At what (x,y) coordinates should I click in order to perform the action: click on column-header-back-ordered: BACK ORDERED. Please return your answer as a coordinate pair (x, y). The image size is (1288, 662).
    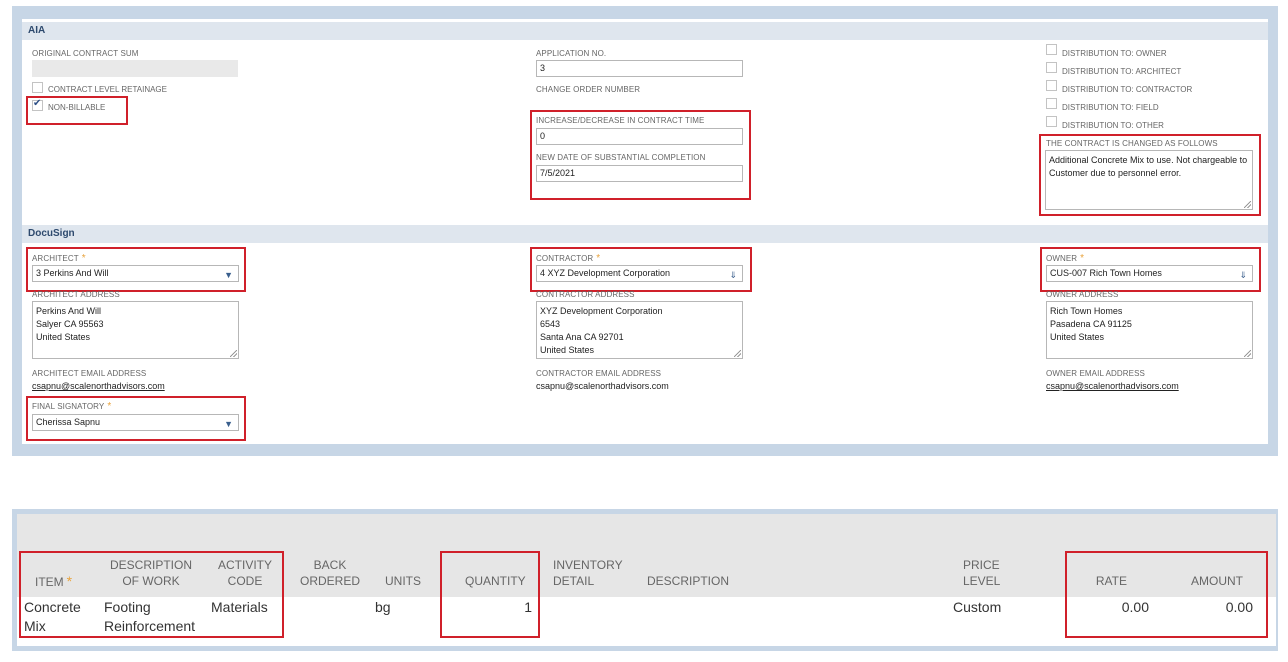
    Looking at the image, I should click on (330, 573).